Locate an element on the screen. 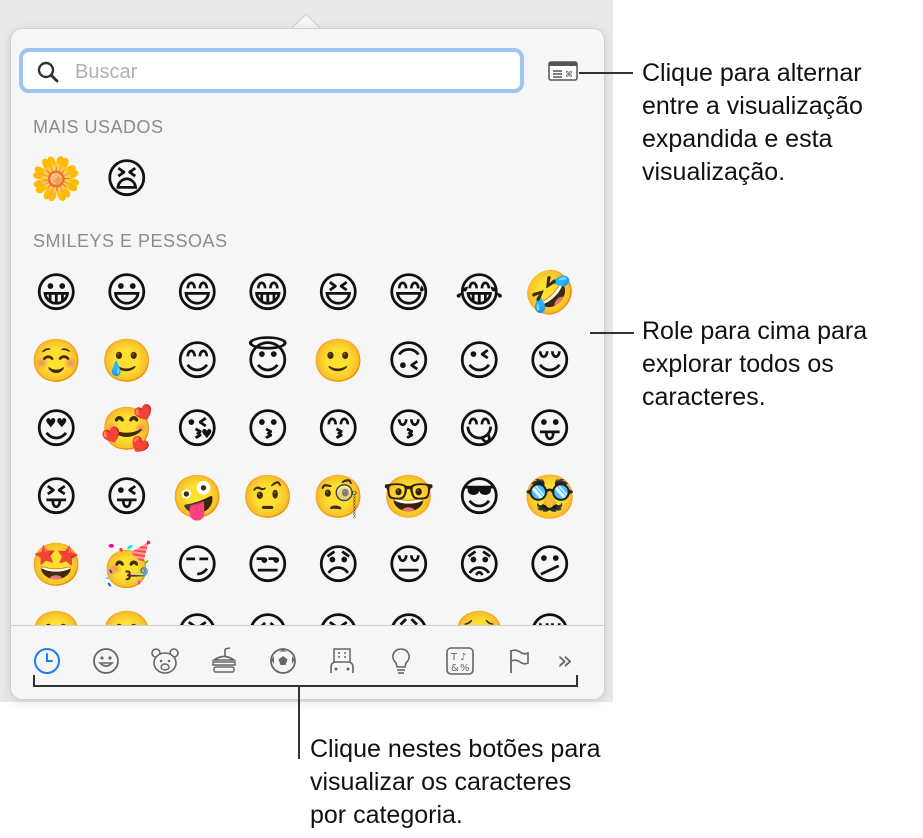 The image size is (923, 838). symbols-icon: T ♪ & % is located at coordinates (460, 661).